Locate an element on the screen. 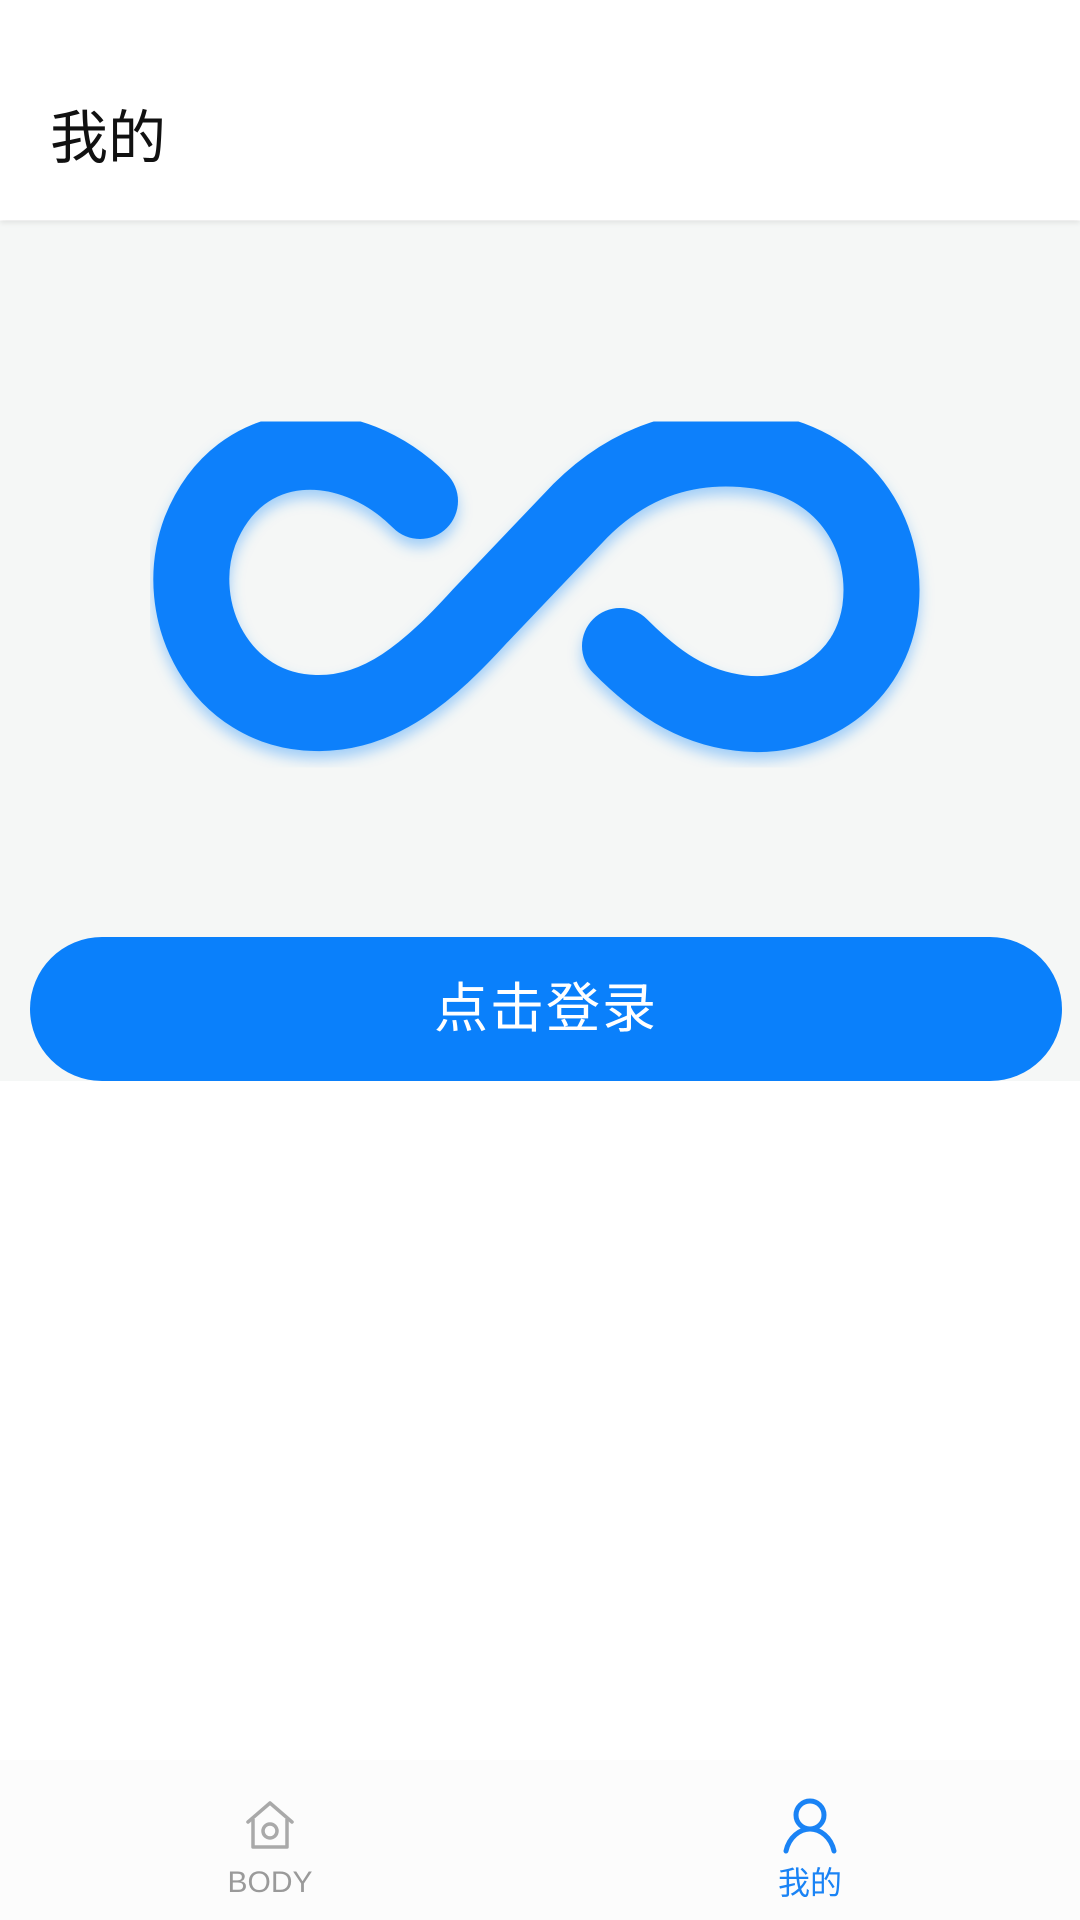 The image size is (1080, 1920). user-icon is located at coordinates (810, 1826).